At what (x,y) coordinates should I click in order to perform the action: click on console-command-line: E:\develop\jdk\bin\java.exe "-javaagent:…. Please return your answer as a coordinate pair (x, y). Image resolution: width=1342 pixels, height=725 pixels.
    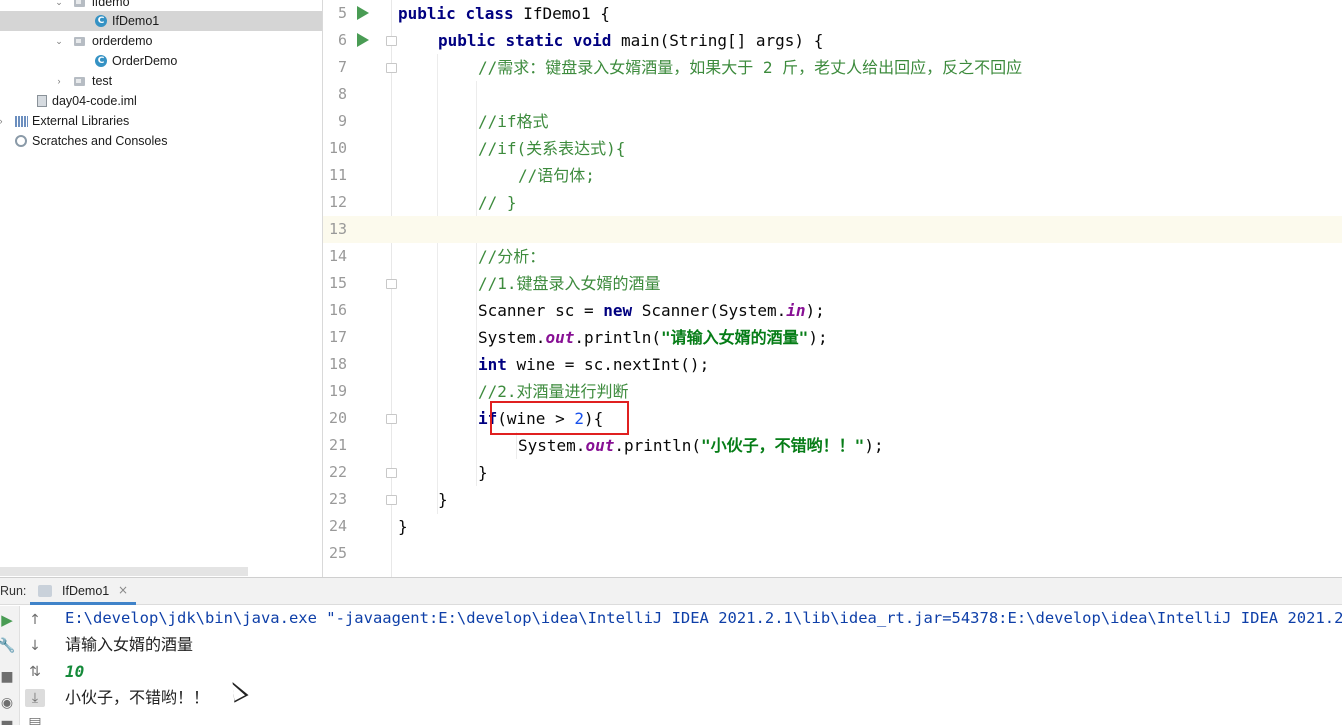
    Looking at the image, I should click on (703, 618).